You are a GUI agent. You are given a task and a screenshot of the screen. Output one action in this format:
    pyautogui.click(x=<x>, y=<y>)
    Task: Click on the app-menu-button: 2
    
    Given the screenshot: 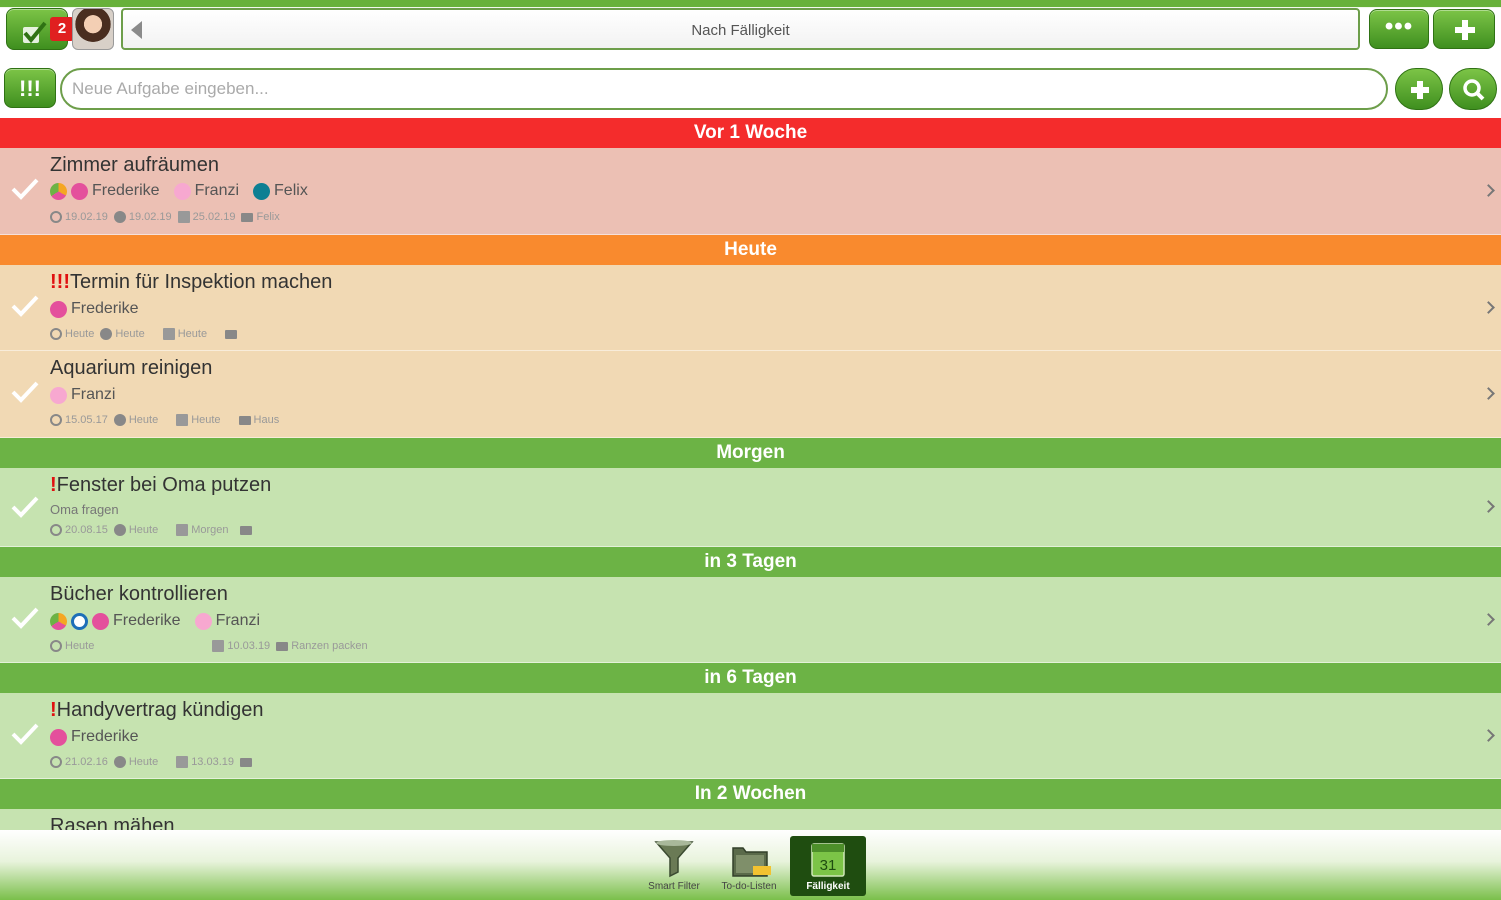 What is the action you would take?
    pyautogui.click(x=40, y=29)
    